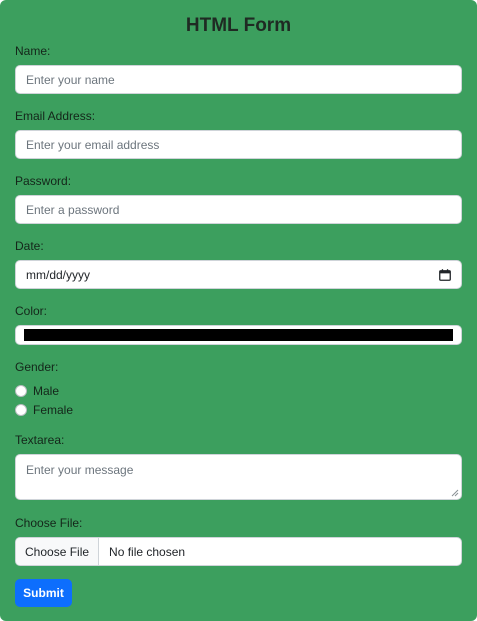  What do you see at coordinates (33, 51) in the screenshot?
I see `name-label: Name:` at bounding box center [33, 51].